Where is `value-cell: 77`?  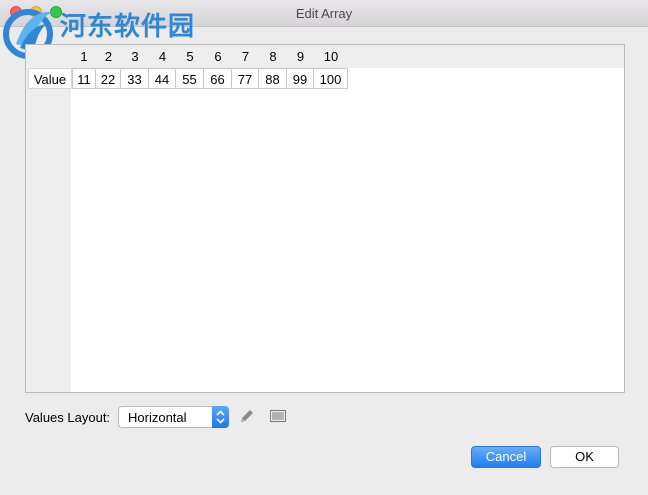 value-cell: 77 is located at coordinates (245, 78).